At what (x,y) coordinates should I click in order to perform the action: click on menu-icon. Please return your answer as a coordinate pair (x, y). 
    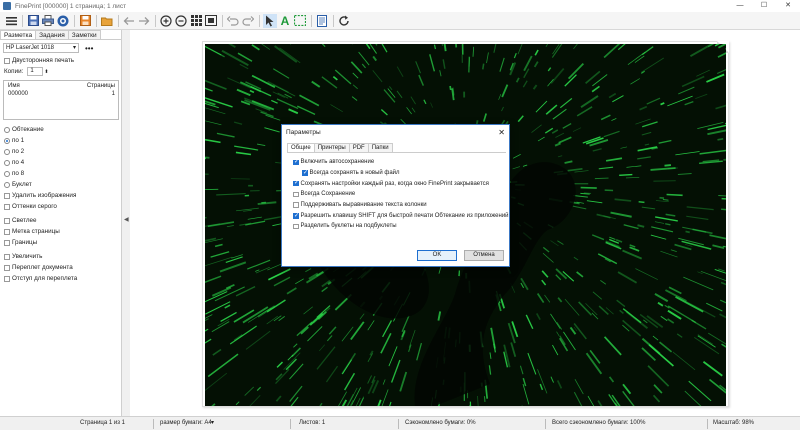
    Looking at the image, I should click on (11, 21).